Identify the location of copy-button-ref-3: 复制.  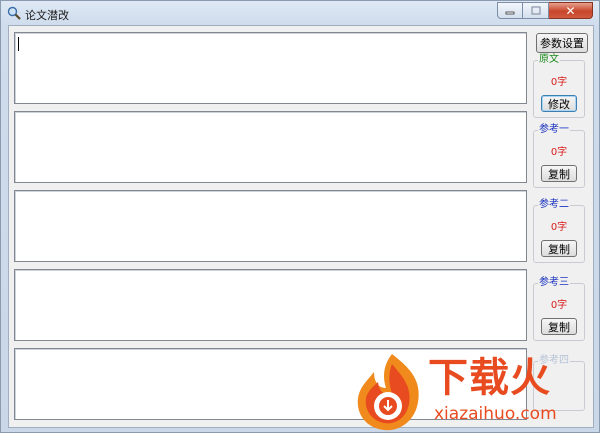
(559, 326).